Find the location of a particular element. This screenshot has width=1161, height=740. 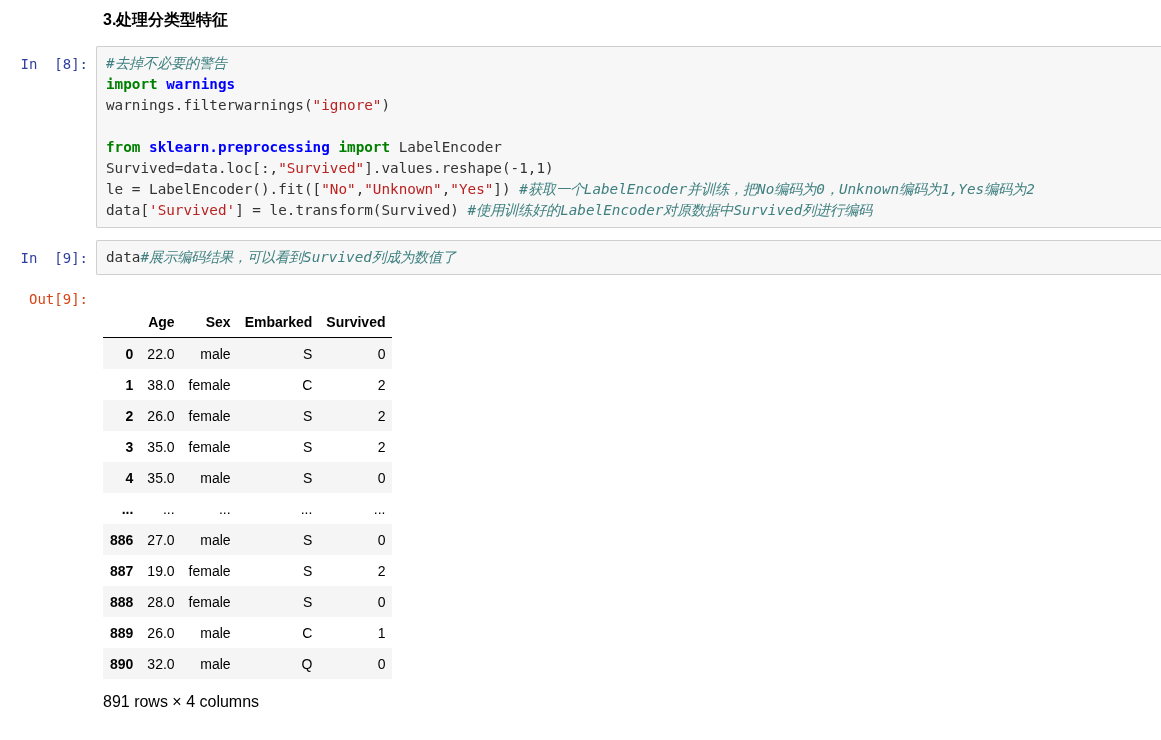

code-line: from sklearn.preprocessing import LabelEncoder is located at coordinates (304, 147).